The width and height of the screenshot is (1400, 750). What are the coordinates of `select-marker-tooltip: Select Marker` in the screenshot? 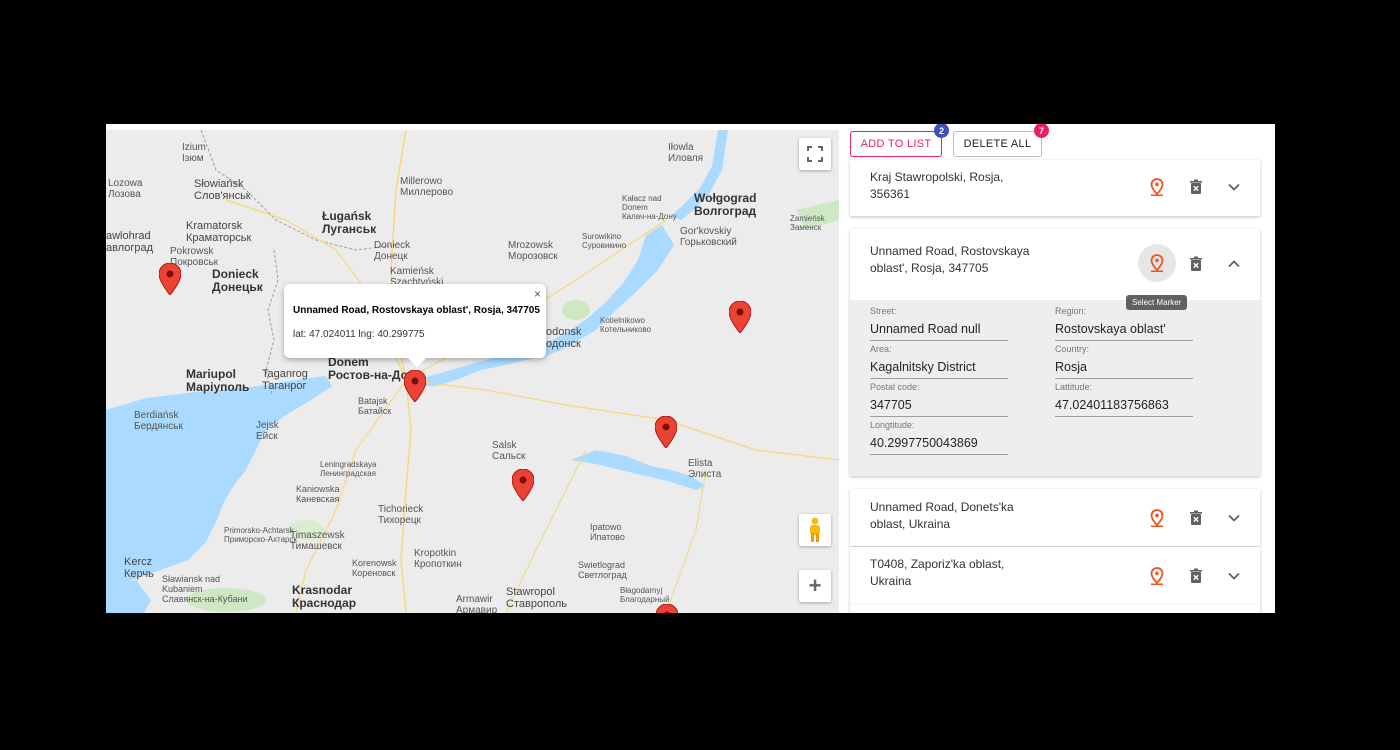 It's located at (1157, 302).